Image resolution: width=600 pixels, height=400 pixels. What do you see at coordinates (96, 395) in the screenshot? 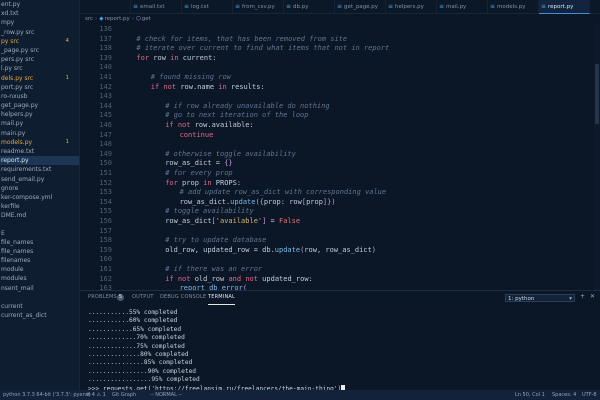
I see `problems-indicator: ⊗ 4 ⚠ 1` at bounding box center [96, 395].